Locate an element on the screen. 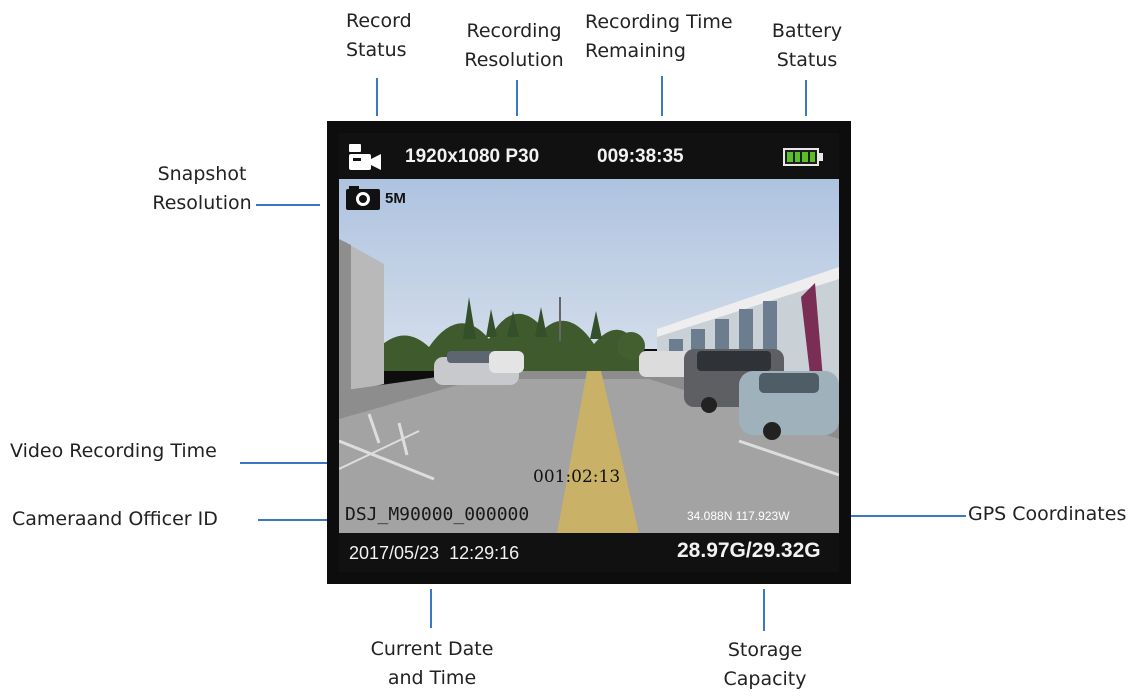 The image size is (1138, 697). callout-recording-resolution-line1: Recording is located at coordinates (514, 31).